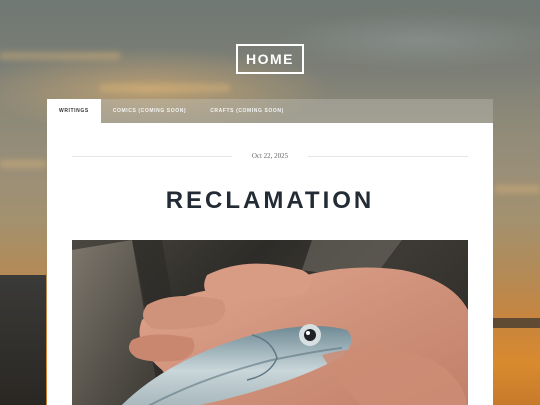 The height and width of the screenshot is (405, 540). I want to click on background-cloud-dark, so click(516, 323).